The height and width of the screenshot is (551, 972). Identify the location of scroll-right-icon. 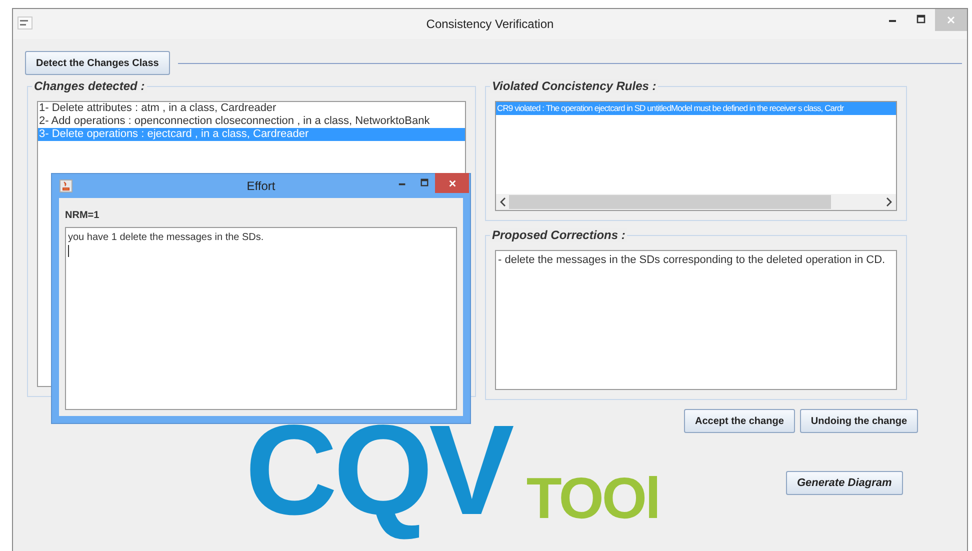
(889, 202).